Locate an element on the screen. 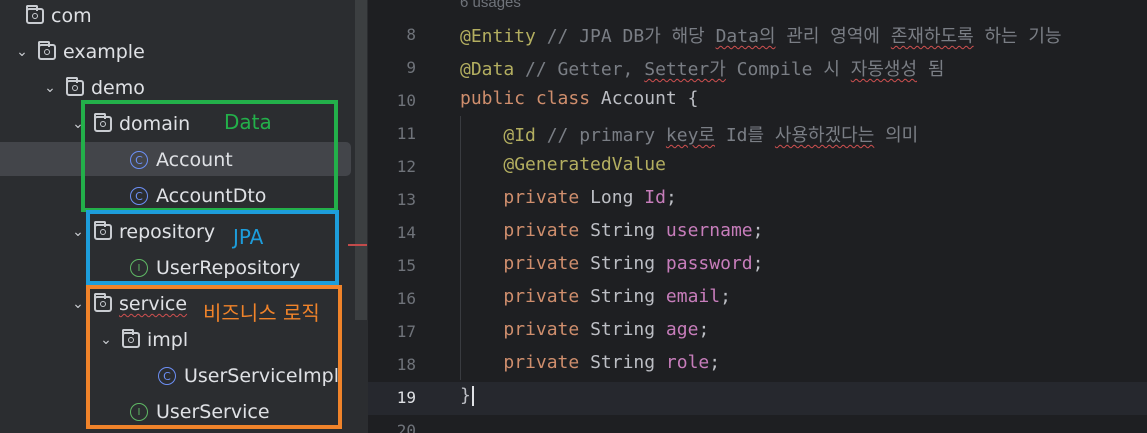 This screenshot has height=433, width=1147. comment-token: // primary is located at coordinates (600, 135).